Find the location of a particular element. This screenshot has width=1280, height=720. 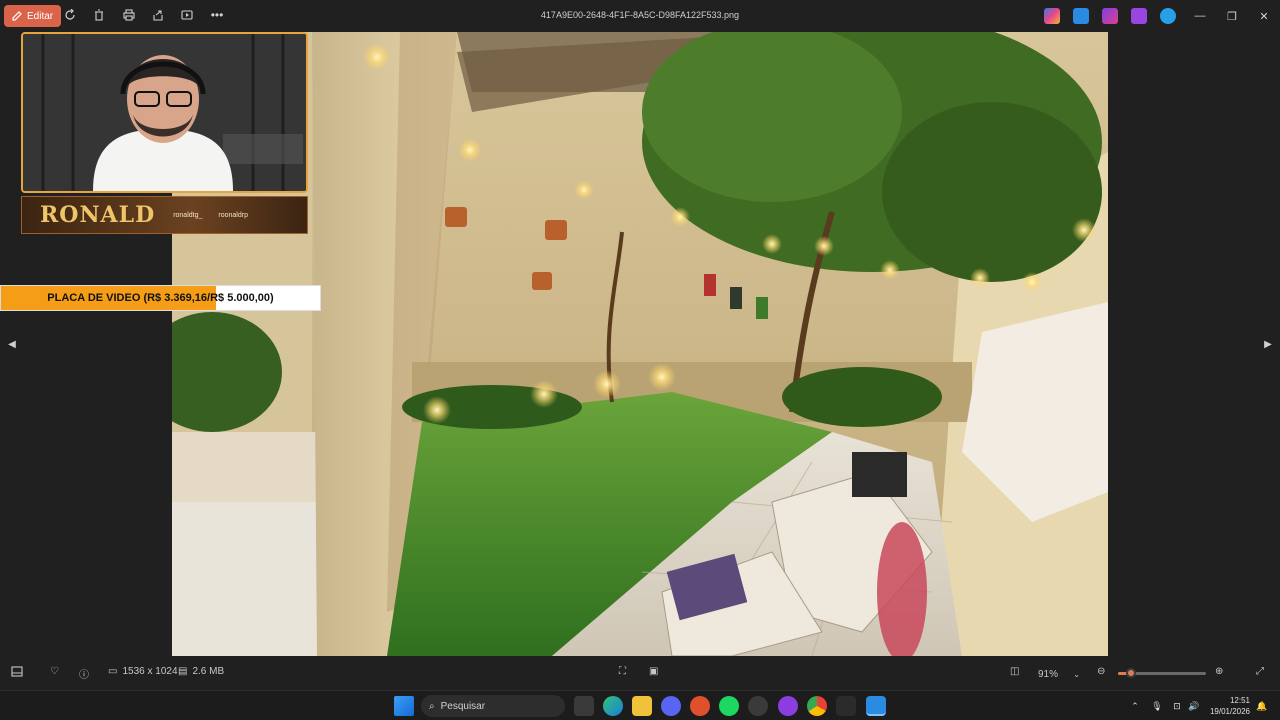

actual-size-icon: ▣ is located at coordinates (653, 671).